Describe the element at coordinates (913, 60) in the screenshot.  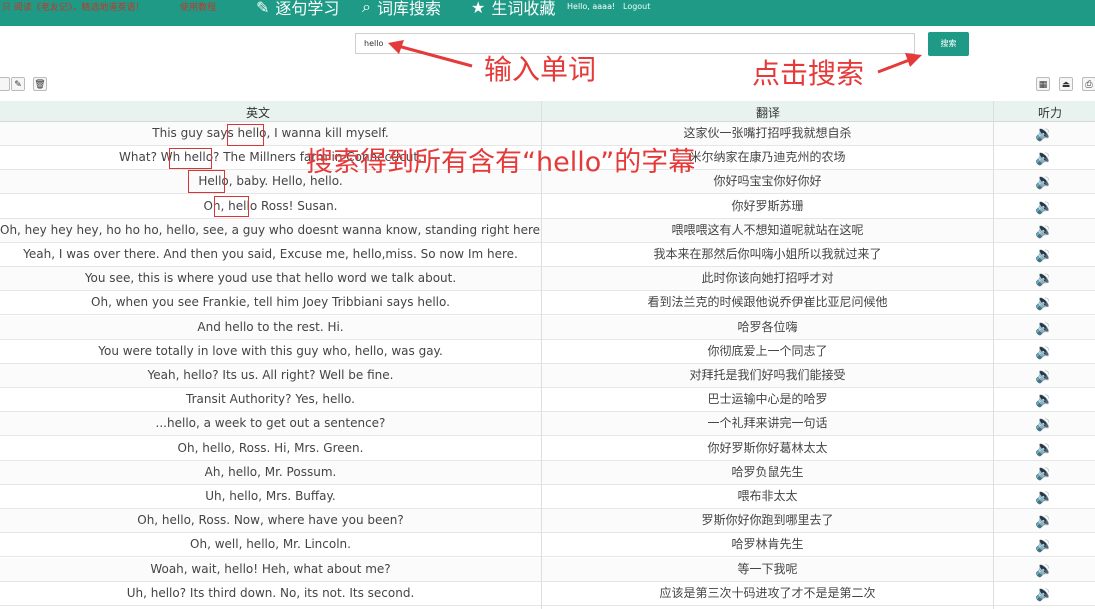
I see `arrowhead-icon` at that location.